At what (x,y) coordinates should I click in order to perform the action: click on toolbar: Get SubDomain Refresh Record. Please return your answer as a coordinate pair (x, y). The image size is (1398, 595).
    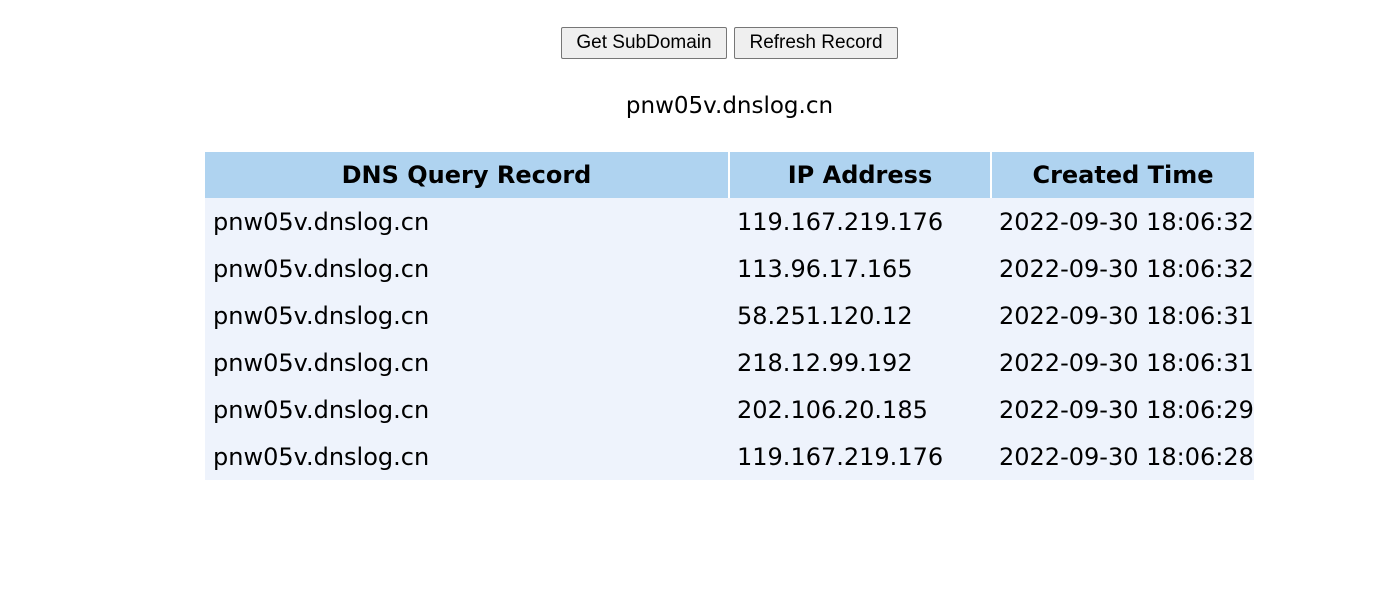
    Looking at the image, I should click on (729, 43).